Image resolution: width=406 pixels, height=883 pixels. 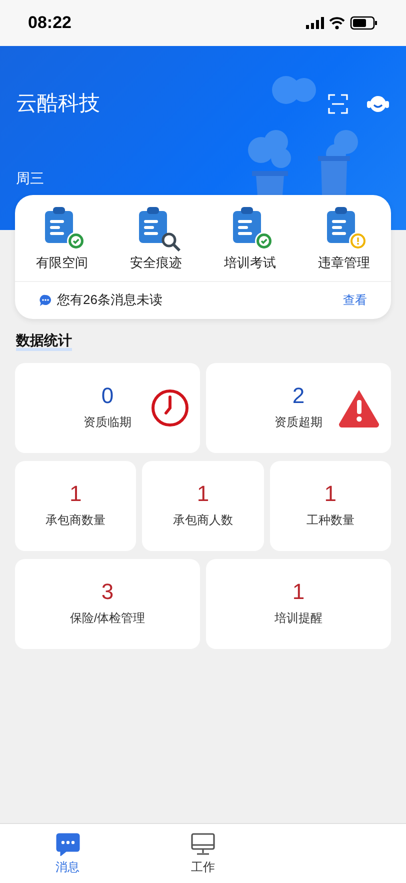 I want to click on exclamation-badge-icon, so click(x=358, y=241).